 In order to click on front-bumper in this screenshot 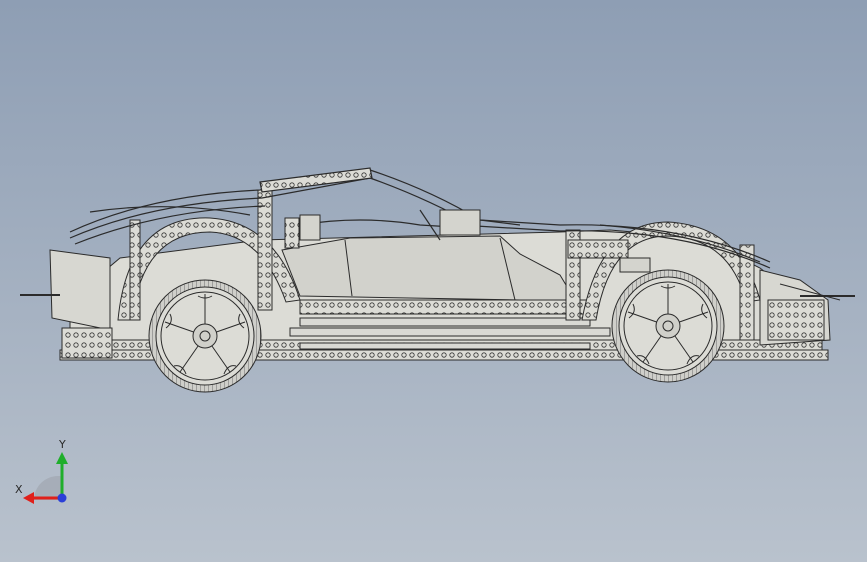, I will do `click(80, 290)`.